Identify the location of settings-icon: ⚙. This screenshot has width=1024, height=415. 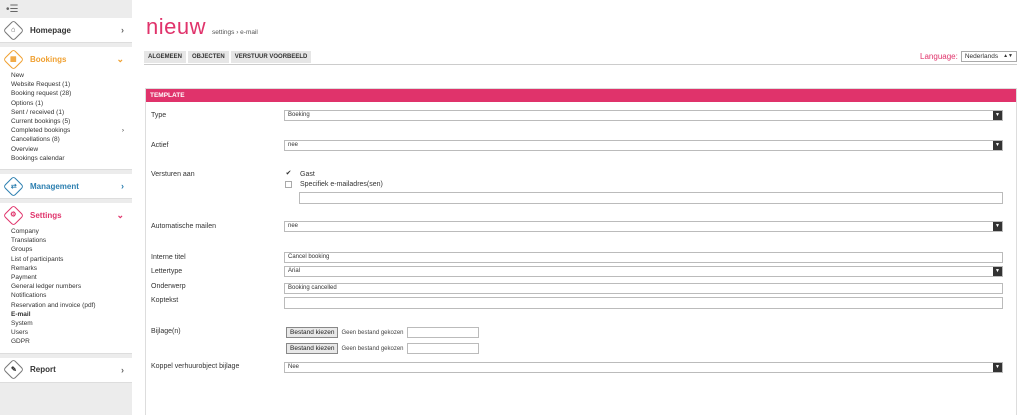
(13, 215).